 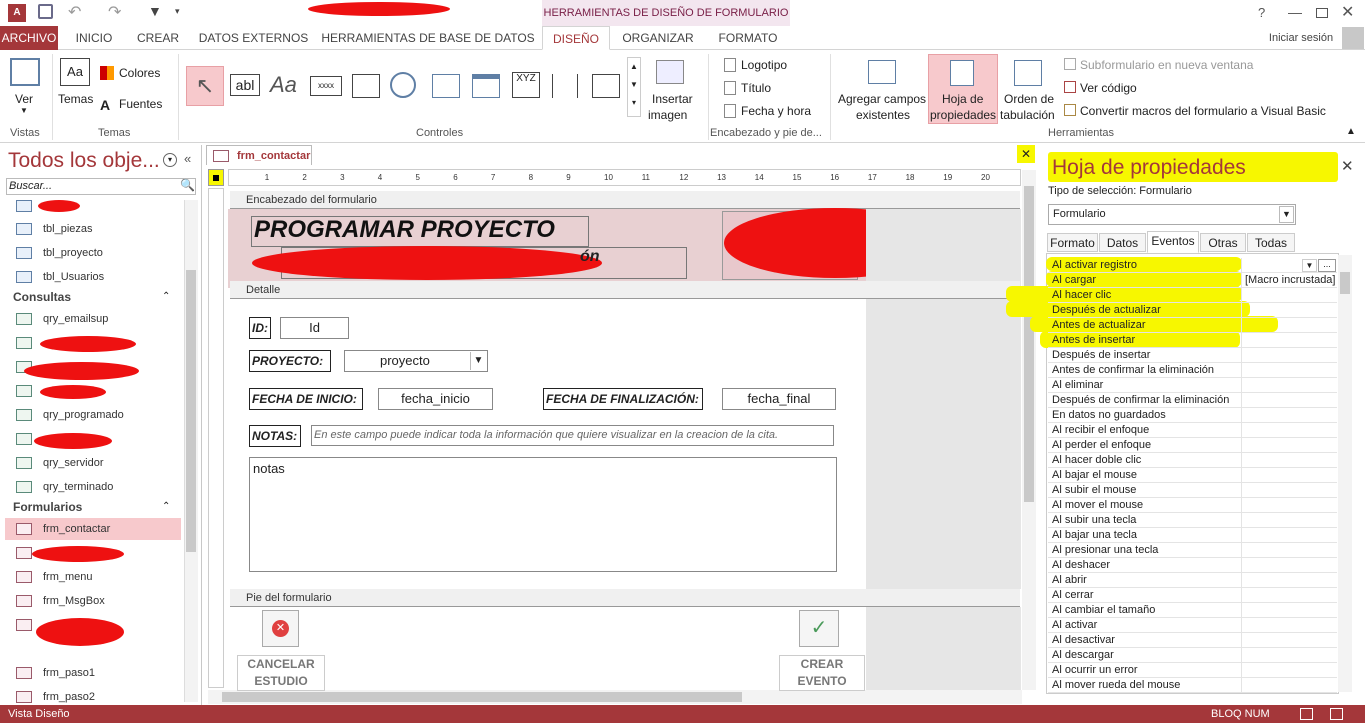 What do you see at coordinates (1192, 415) in the screenshot?
I see `property-row: En datos no guardados` at bounding box center [1192, 415].